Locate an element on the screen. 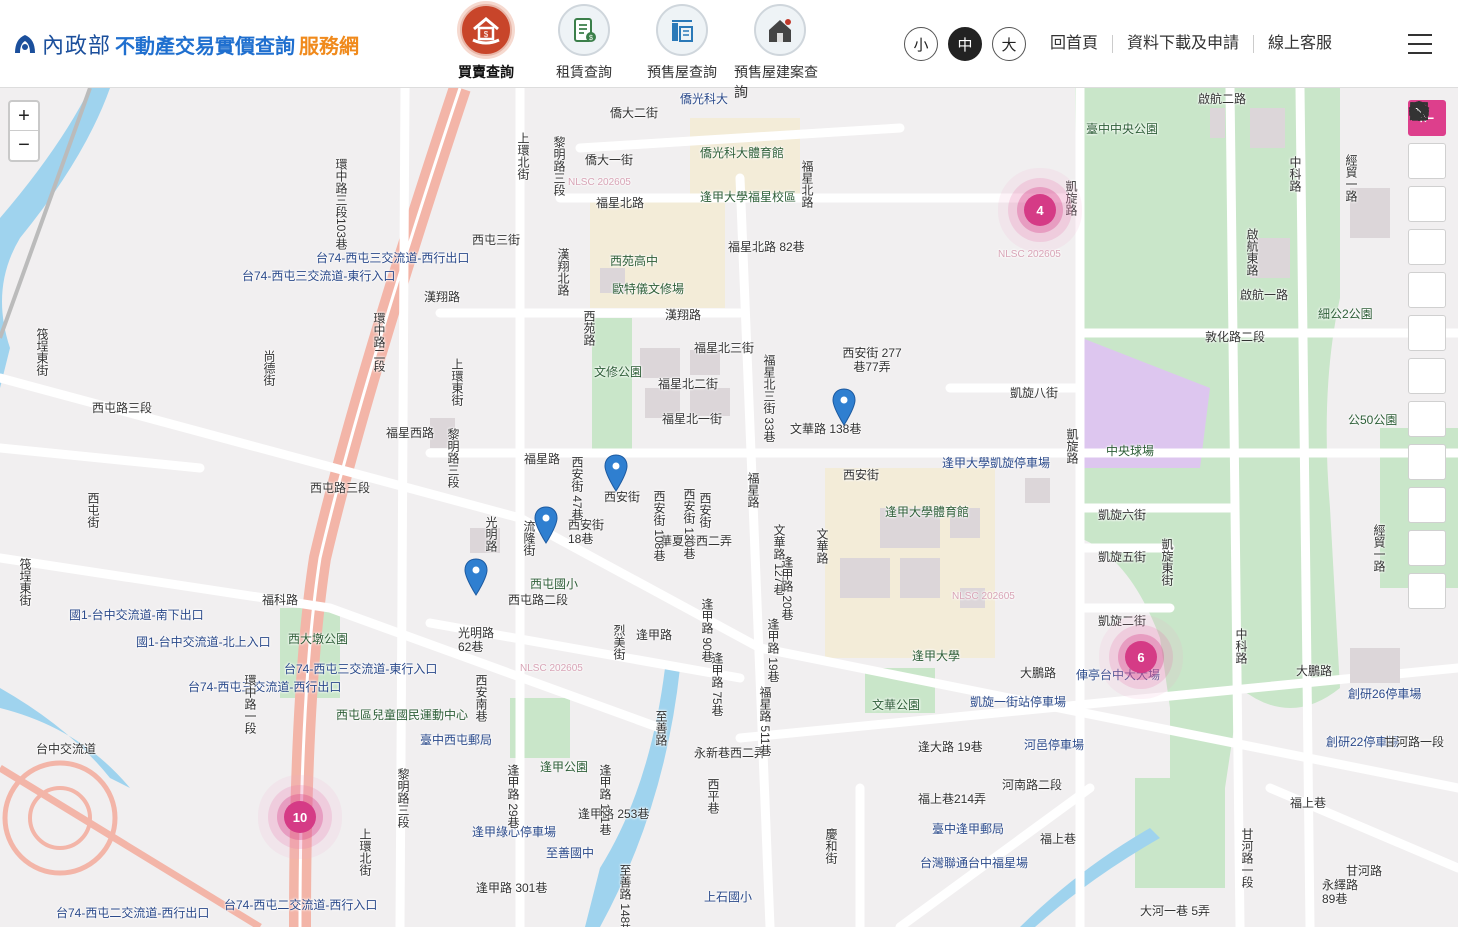  menu-icon is located at coordinates (1420, 44).